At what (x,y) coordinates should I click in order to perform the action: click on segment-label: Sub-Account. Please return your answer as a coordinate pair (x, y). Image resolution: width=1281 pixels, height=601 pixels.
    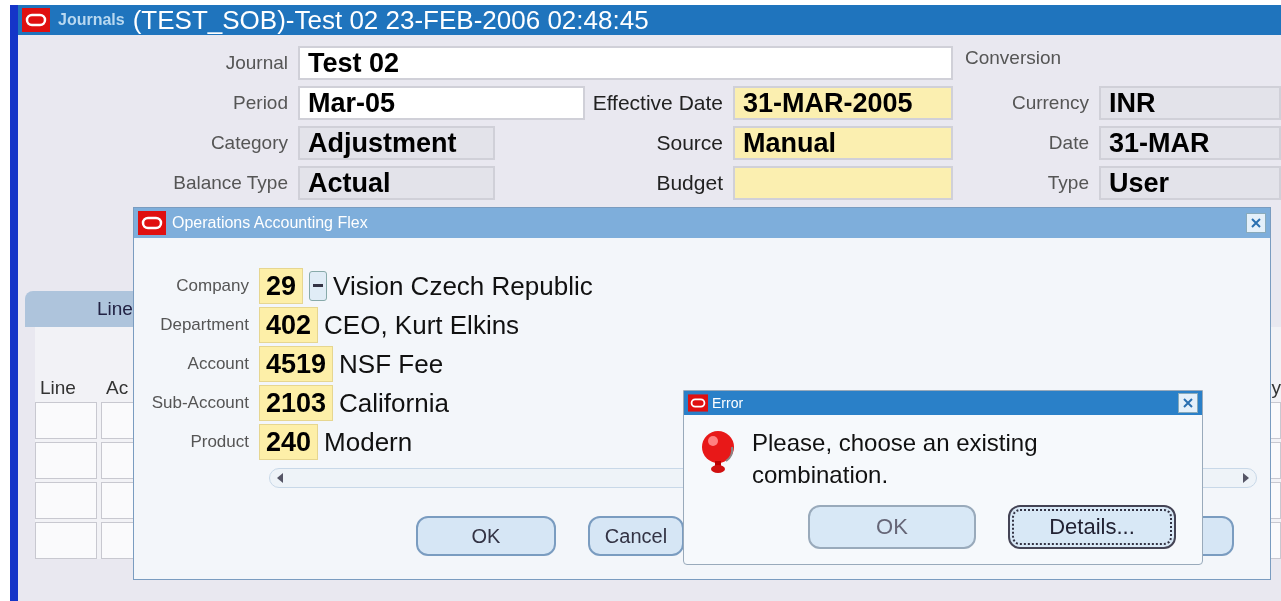
    Looking at the image, I should click on (200, 403).